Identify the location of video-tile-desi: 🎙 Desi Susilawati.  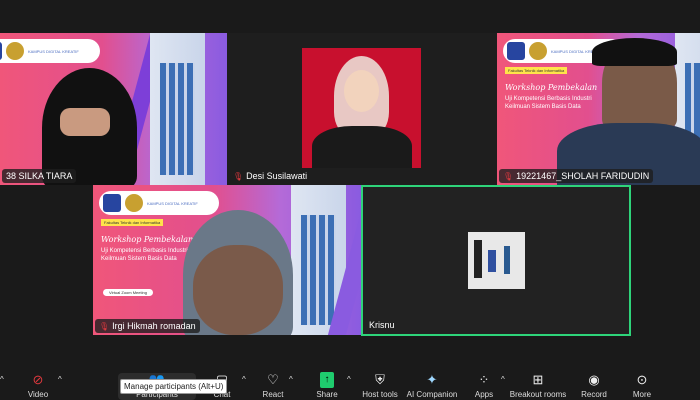
(362, 109).